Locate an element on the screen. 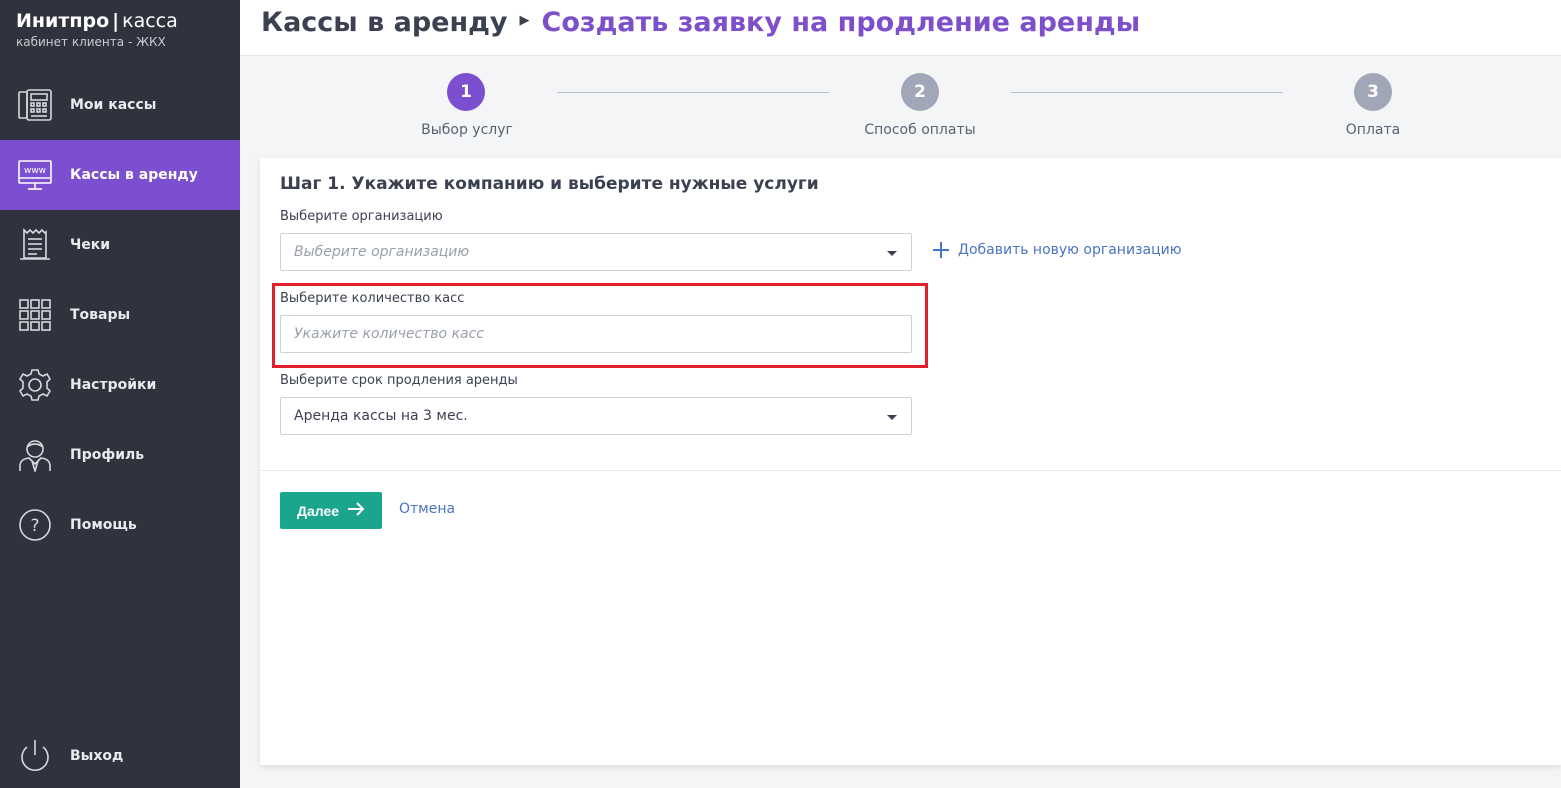 Image resolution: width=1561 pixels, height=788 pixels. user-icon is located at coordinates (35, 455).